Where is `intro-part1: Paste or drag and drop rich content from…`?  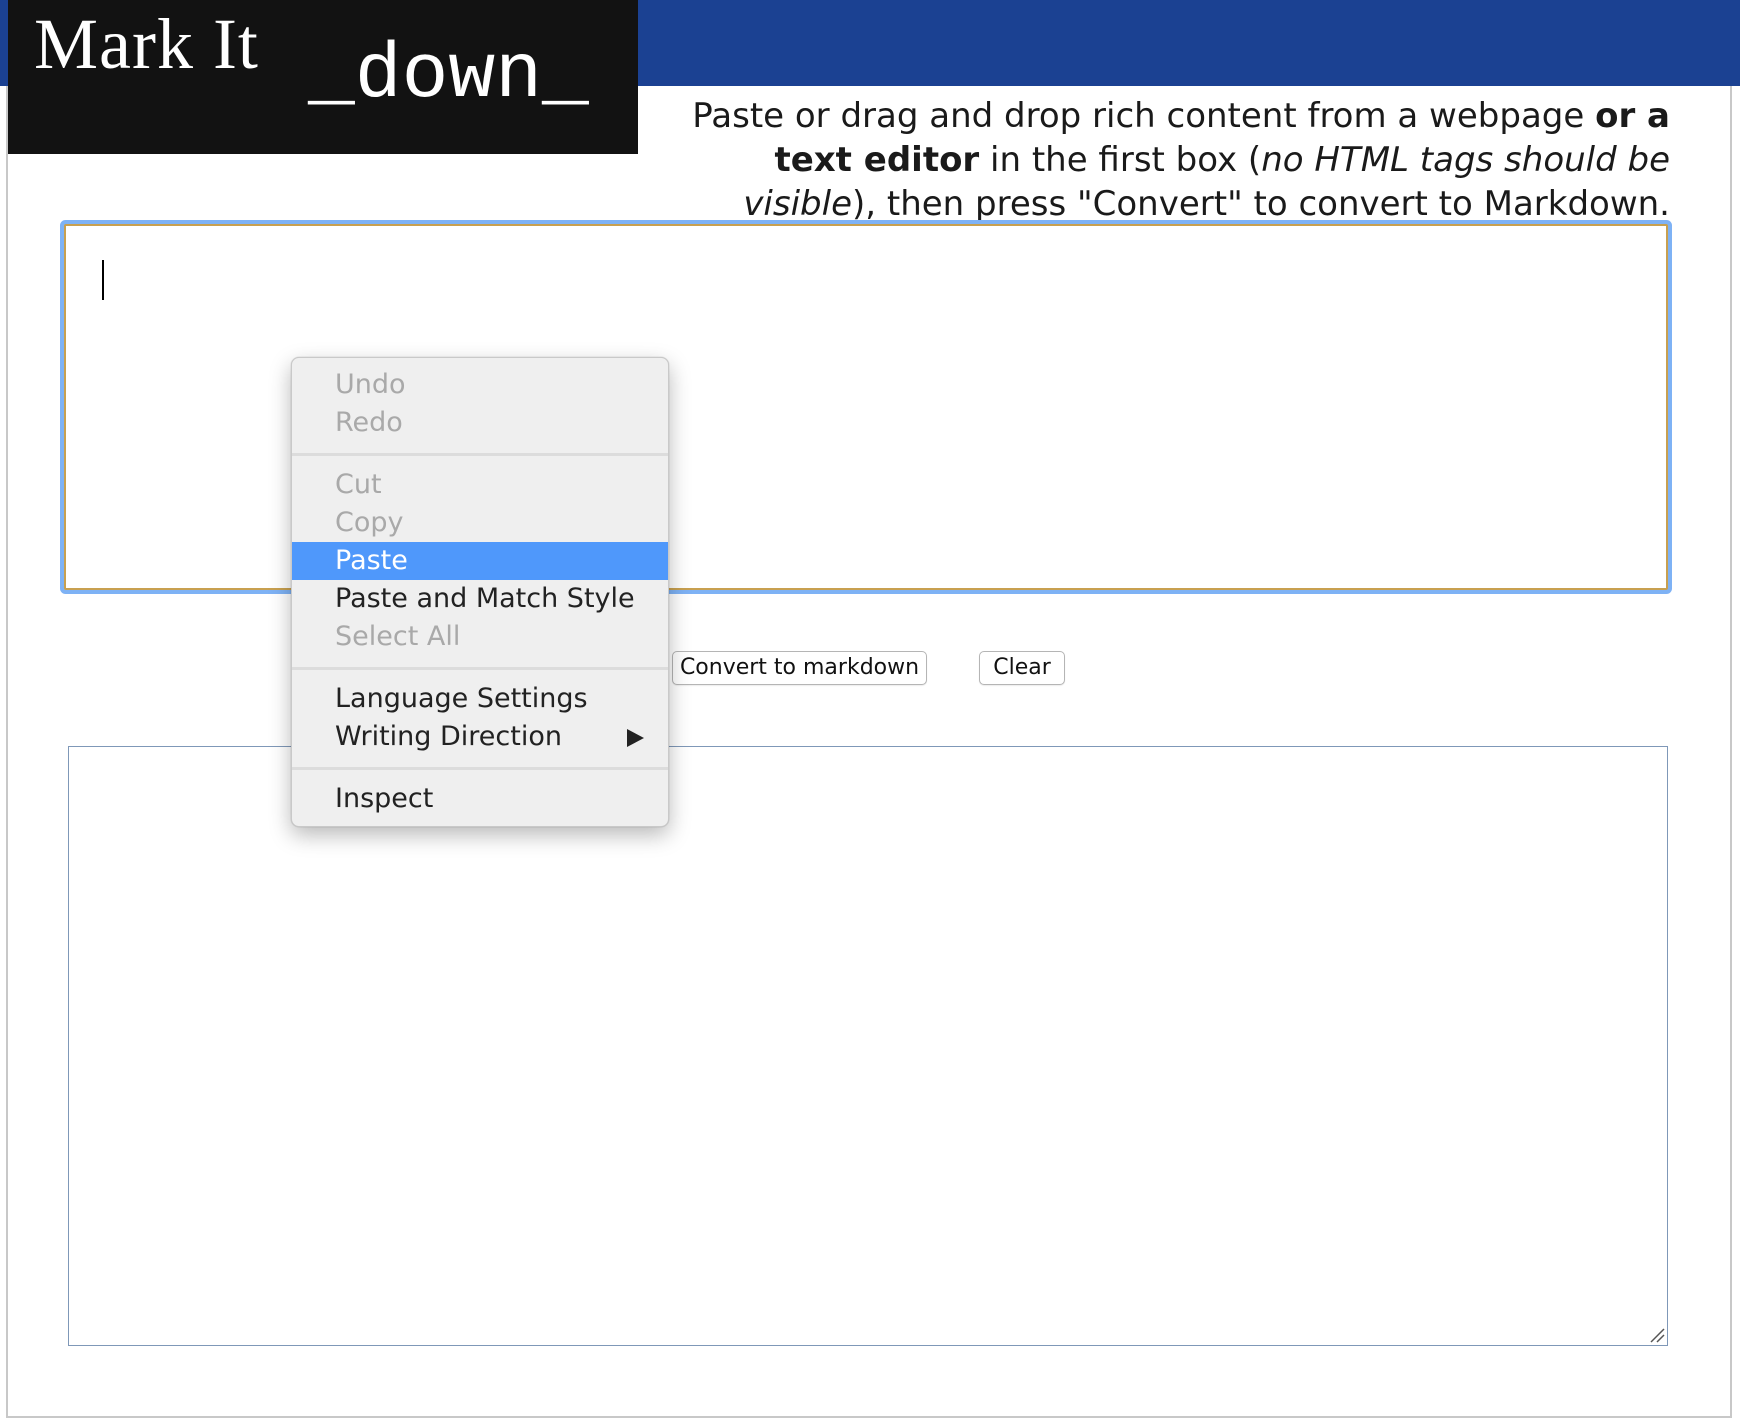
intro-part1: Paste or drag and drop rich content from… is located at coordinates (1144, 116).